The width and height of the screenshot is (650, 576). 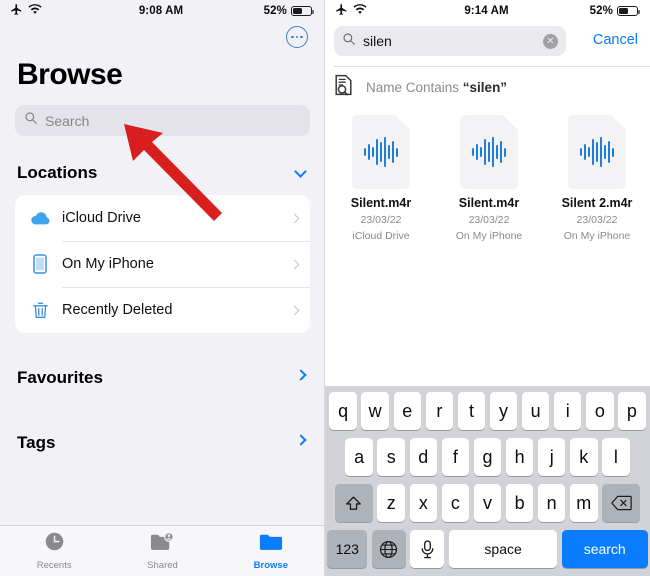 What do you see at coordinates (343, 411) in the screenshot?
I see `key-q: q` at bounding box center [343, 411].